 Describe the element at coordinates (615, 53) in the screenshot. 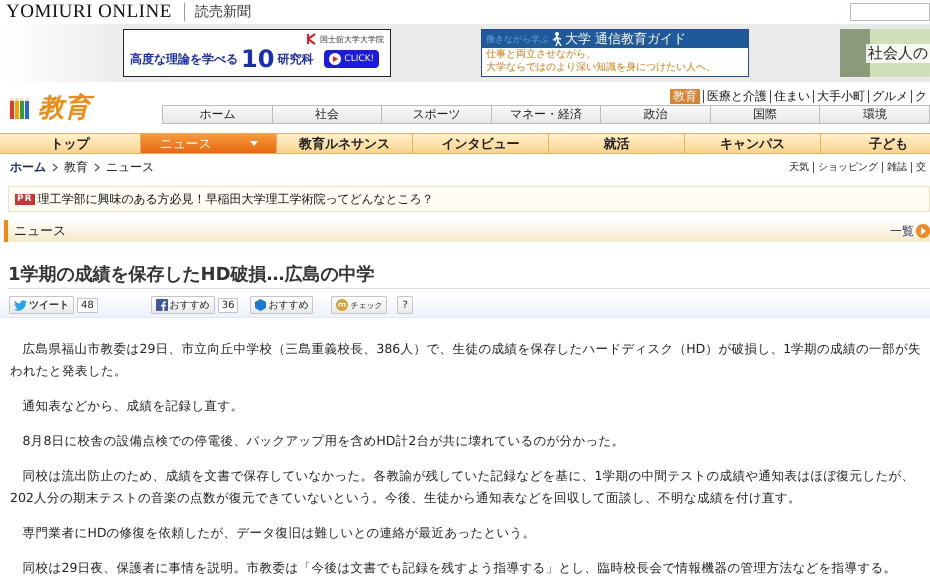

I see `ad-banner: 働きながら学ぶ 大学 通信教育ガイド 仕事と両立させながら、 大学ならではのより深い知識を身につけたい人へ。` at that location.